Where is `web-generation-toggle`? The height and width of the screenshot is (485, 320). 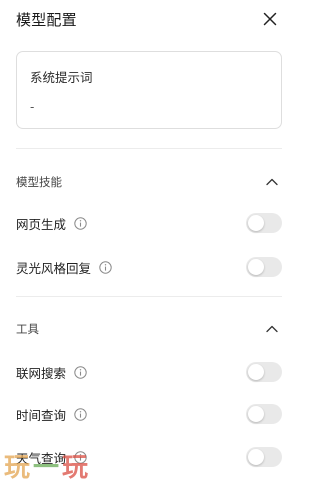
web-generation-toggle is located at coordinates (264, 223).